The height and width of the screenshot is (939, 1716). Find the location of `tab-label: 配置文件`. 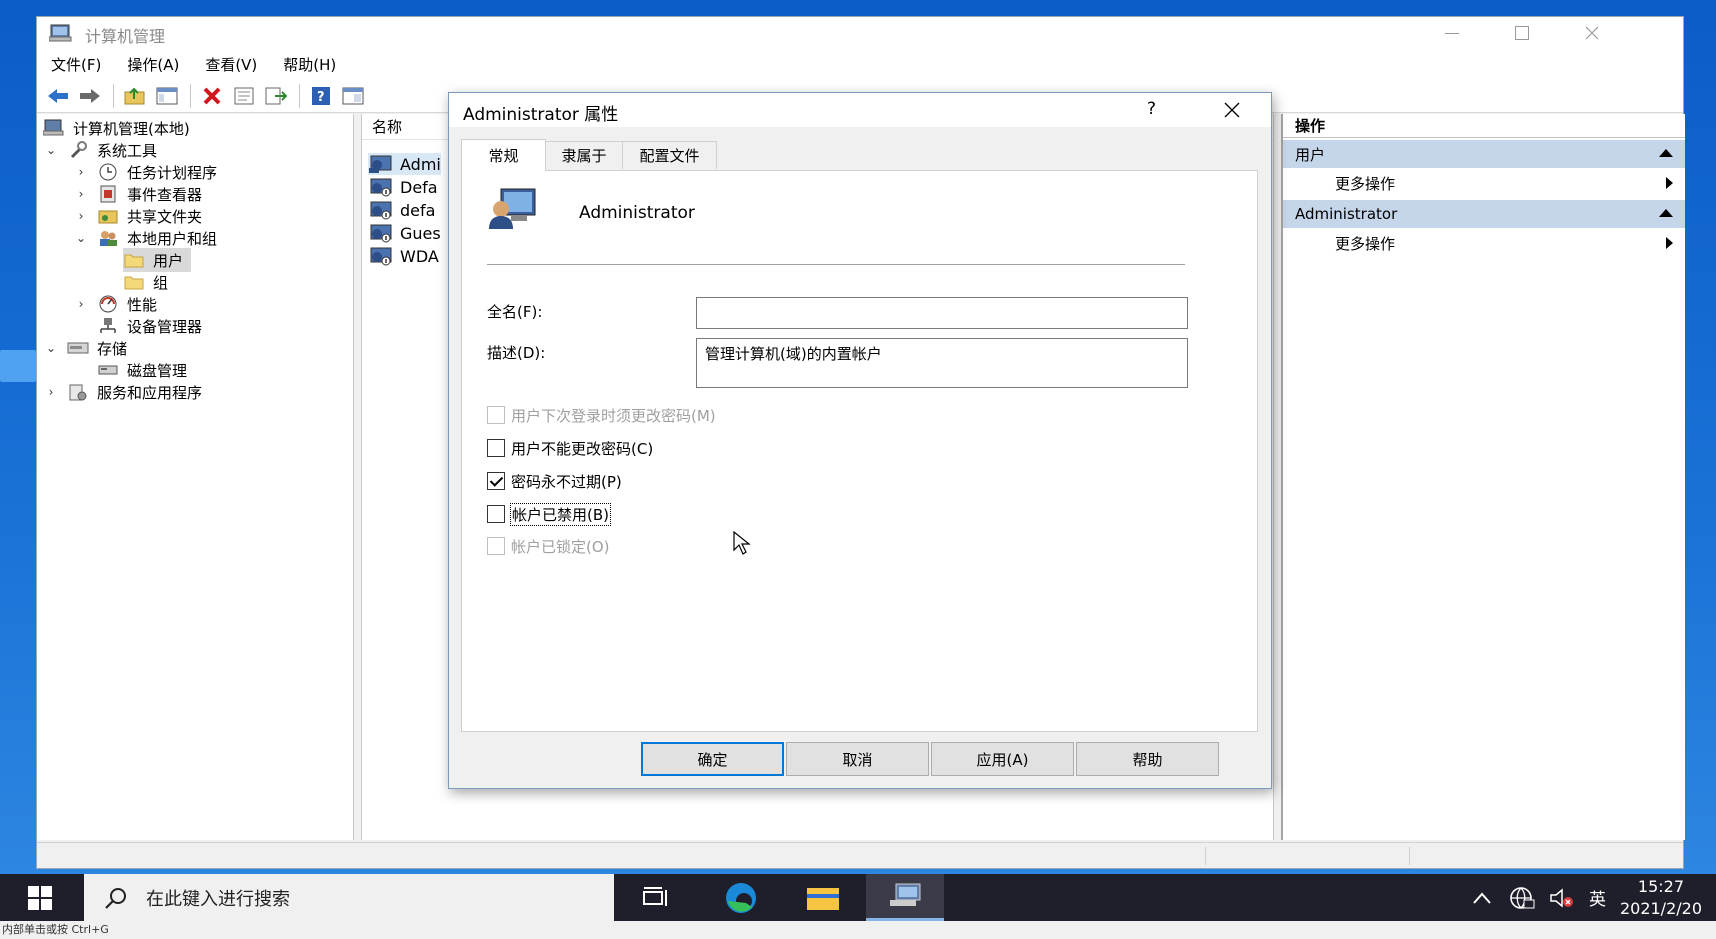

tab-label: 配置文件 is located at coordinates (669, 156).